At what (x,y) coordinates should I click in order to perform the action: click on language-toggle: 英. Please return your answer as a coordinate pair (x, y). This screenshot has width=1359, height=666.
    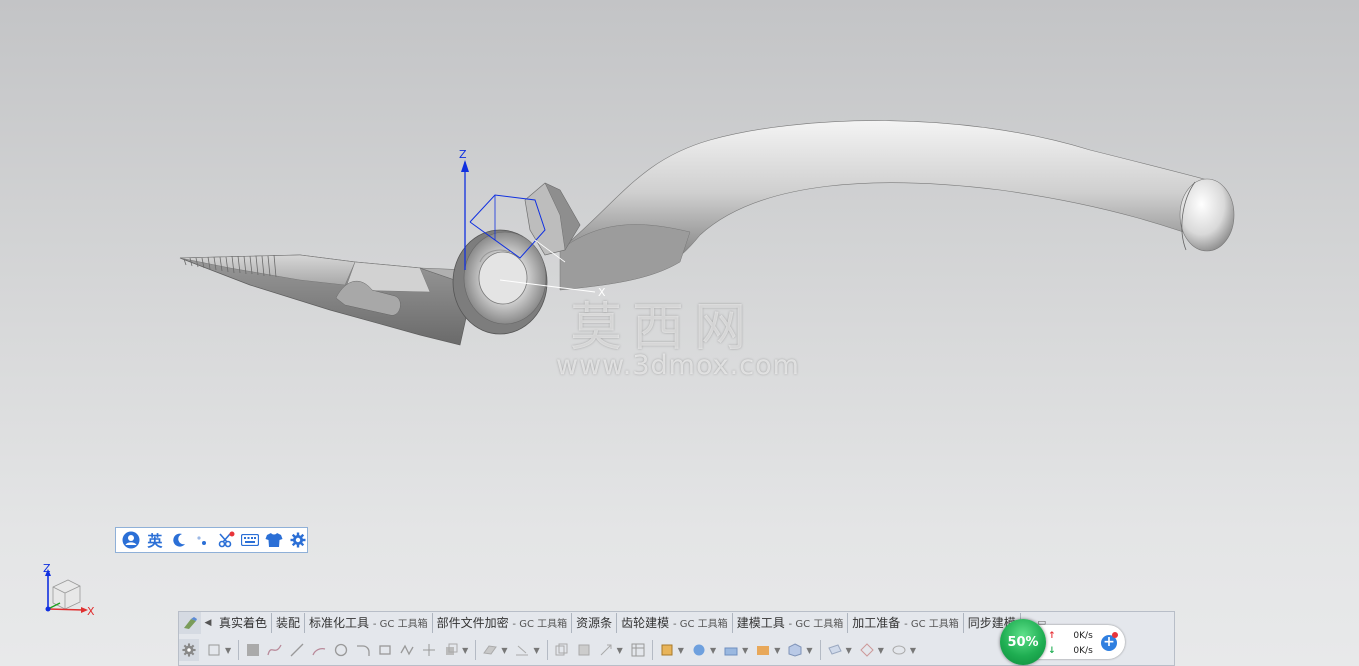
    Looking at the image, I should click on (155, 540).